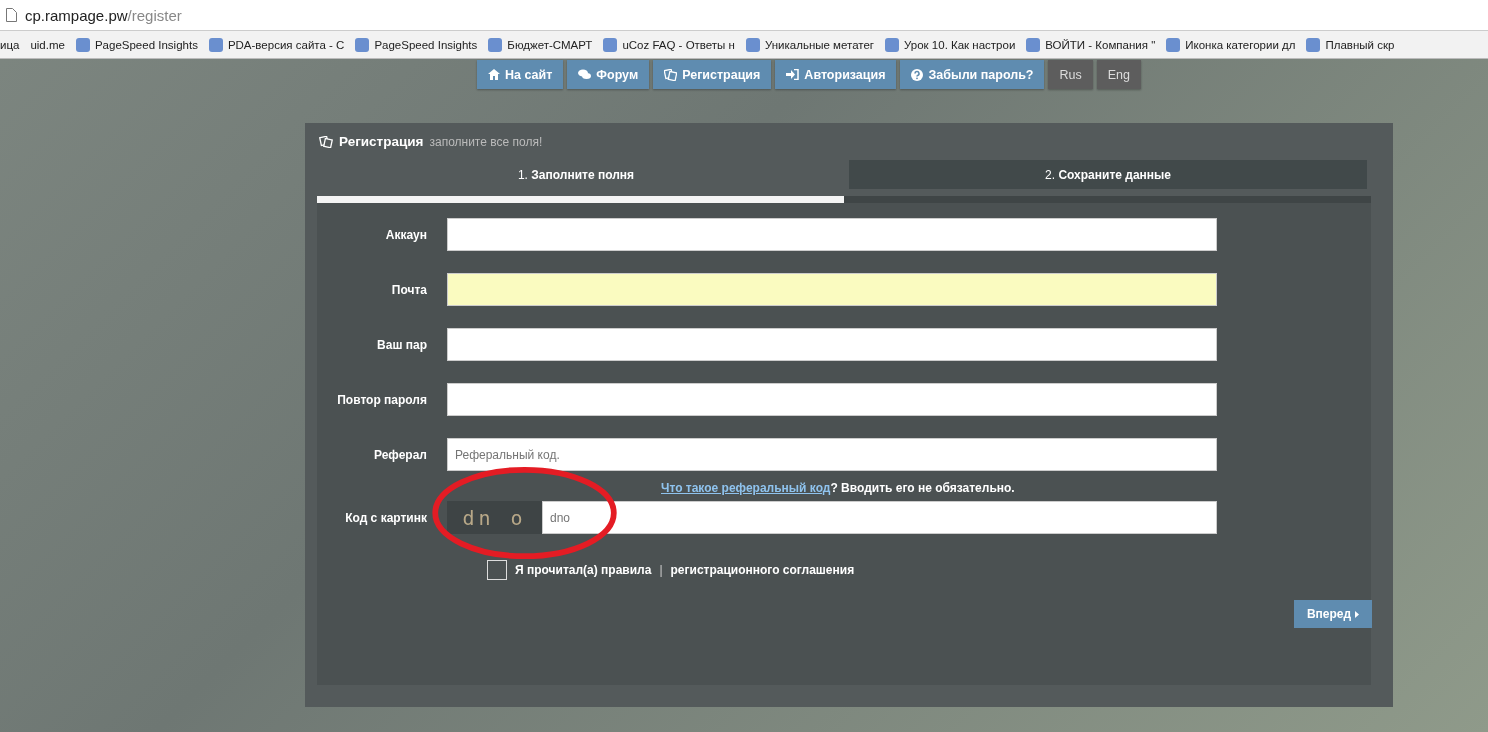 Image resolution: width=1488 pixels, height=732 pixels. Describe the element at coordinates (494, 517) in the screenshot. I see `captcha-image: dn o` at that location.